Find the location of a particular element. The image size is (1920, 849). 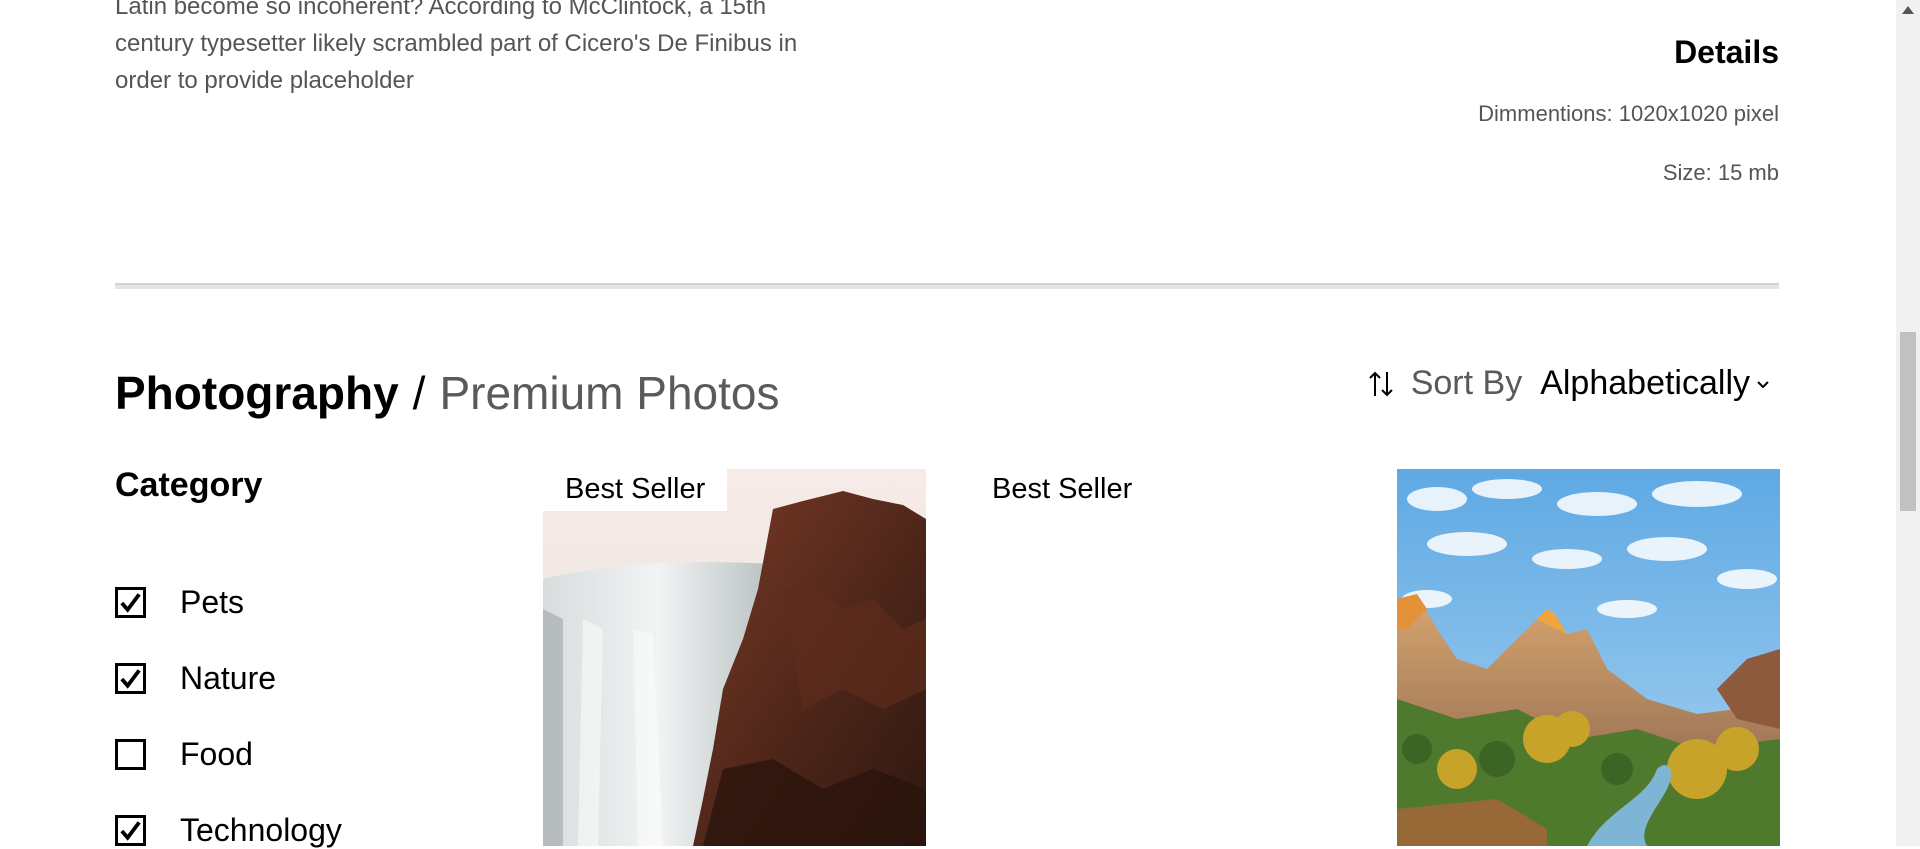

details-size: Size: 15 mb is located at coordinates (1720, 172).